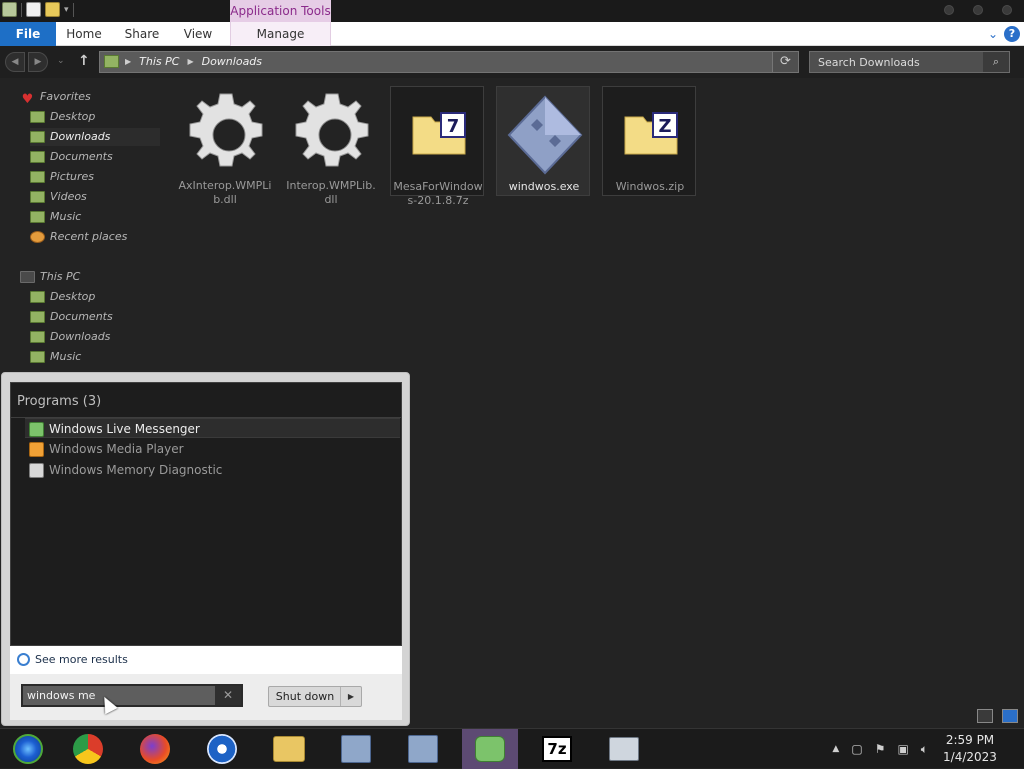  Describe the element at coordinates (1010, 716) in the screenshot. I see `large-icons-view-icon` at that location.